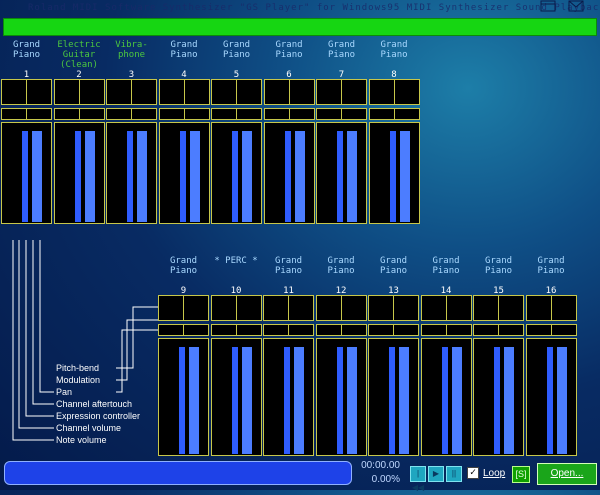 This screenshot has width=600, height=495. Describe the element at coordinates (78, 380) in the screenshot. I see `legend-modulation: Modulation` at that location.